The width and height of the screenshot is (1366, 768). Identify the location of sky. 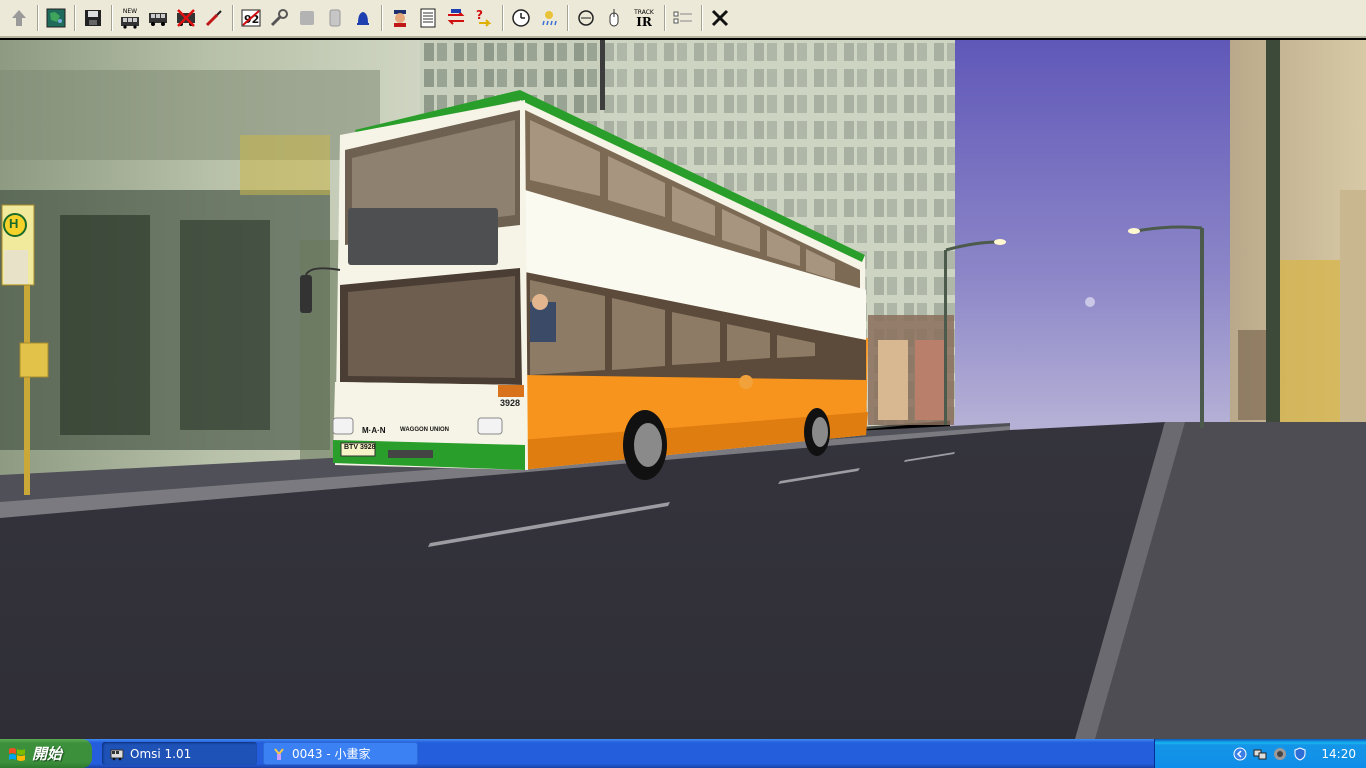
(1095, 235).